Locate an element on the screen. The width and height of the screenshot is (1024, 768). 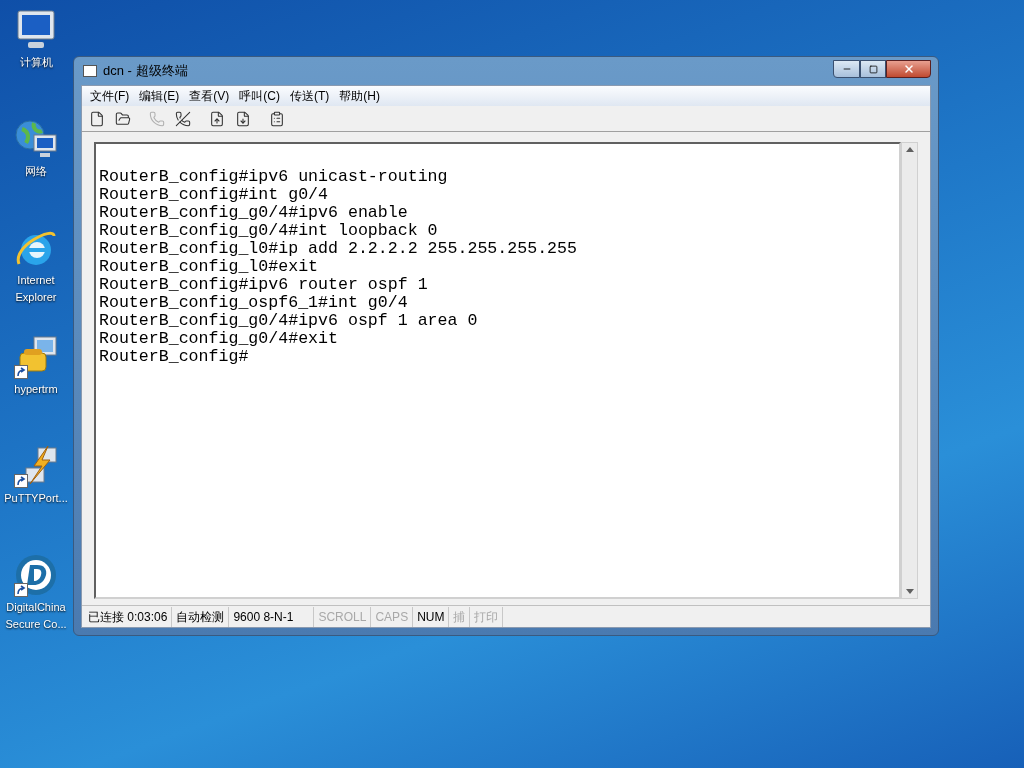
folder-icon is located at coordinates (123, 118).